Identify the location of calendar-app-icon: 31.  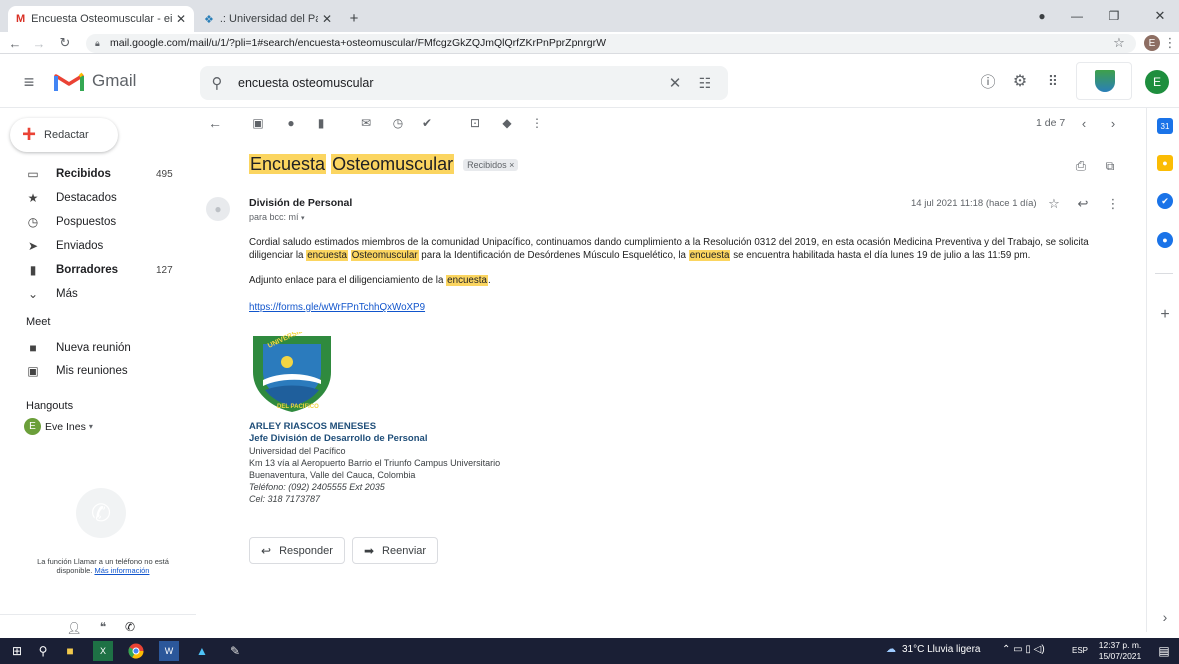
(1165, 126).